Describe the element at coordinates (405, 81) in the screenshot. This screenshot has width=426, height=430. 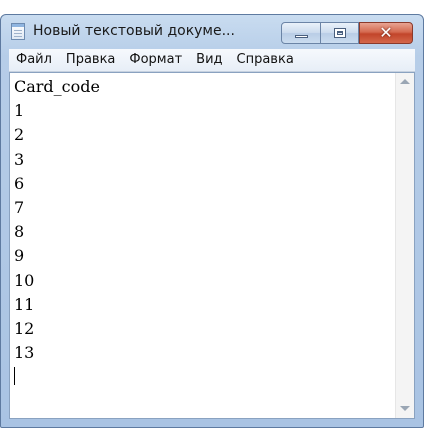
I see `scroll-up-arrow-icon` at that location.